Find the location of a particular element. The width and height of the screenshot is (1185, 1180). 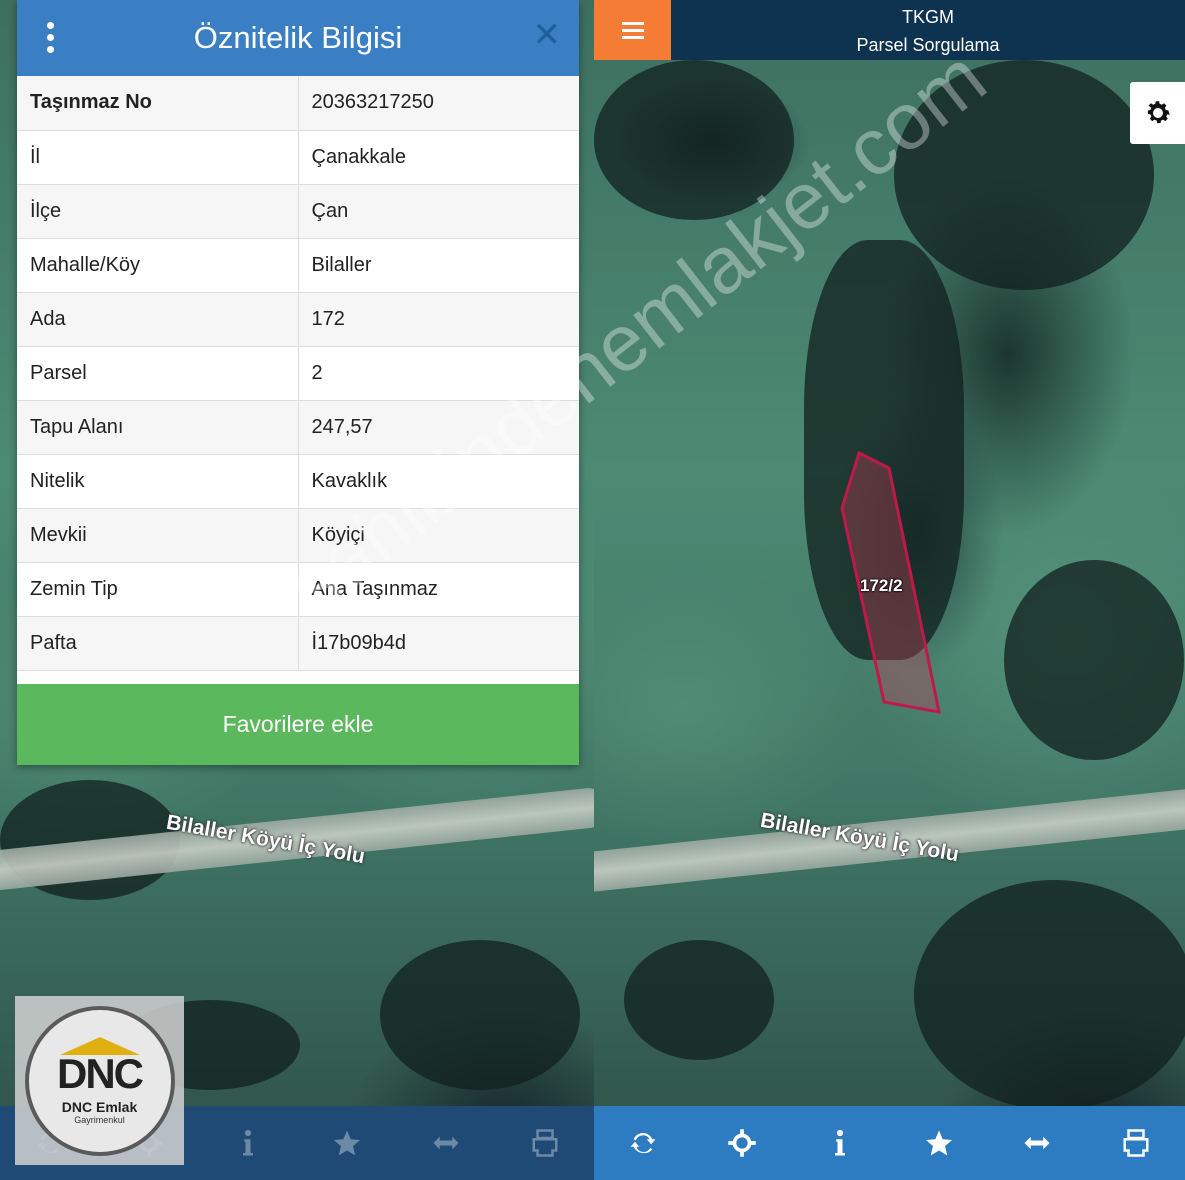

add-to-favorites-button: Favorilere ekle is located at coordinates (298, 724).